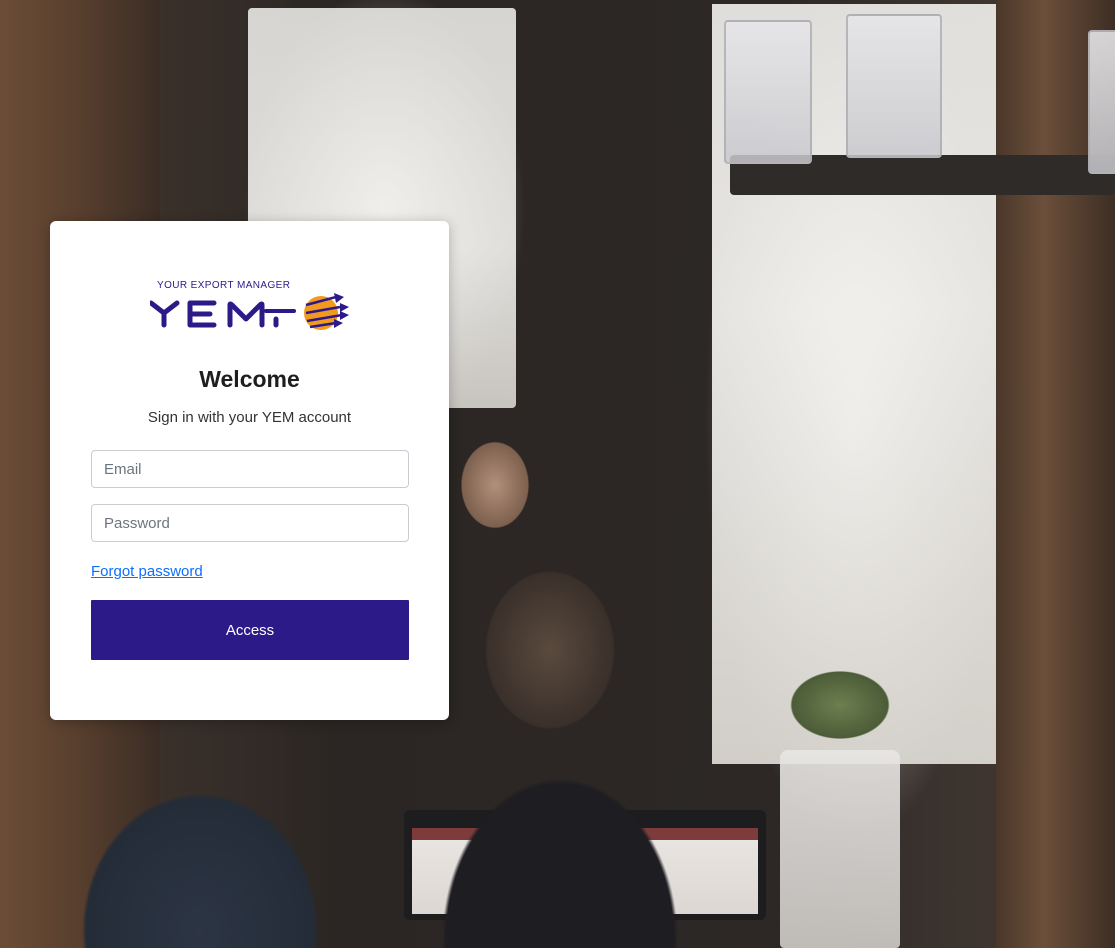  I want to click on background-plant, so click(840, 705).